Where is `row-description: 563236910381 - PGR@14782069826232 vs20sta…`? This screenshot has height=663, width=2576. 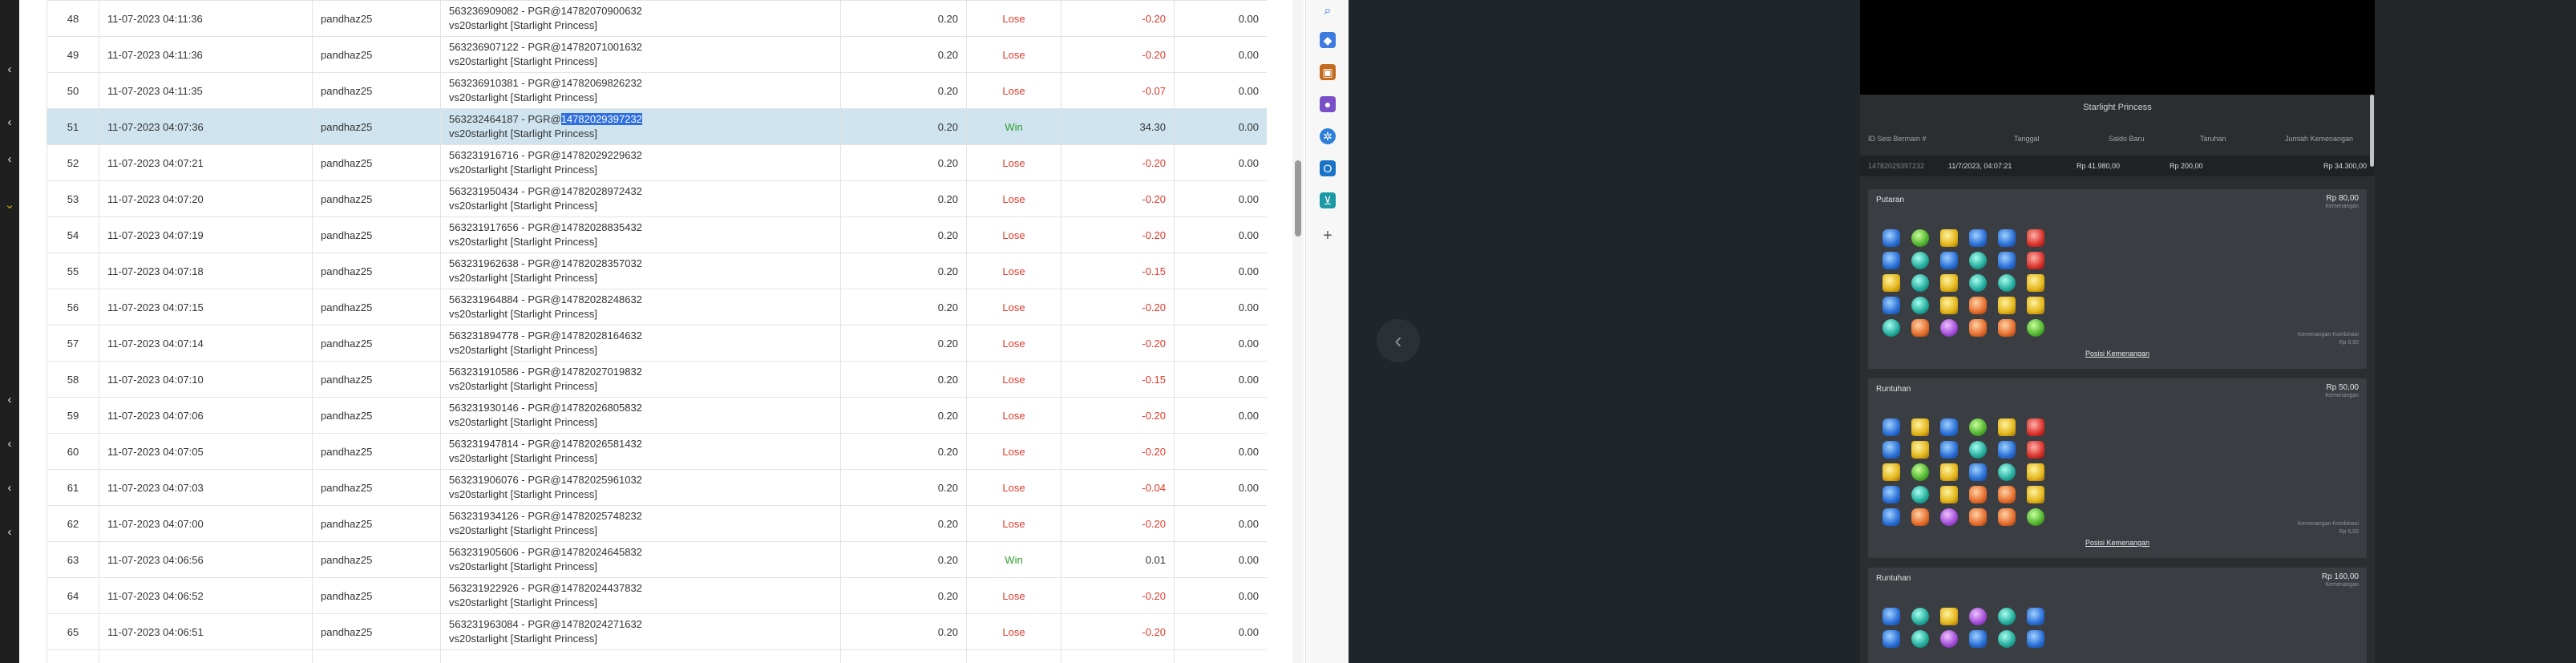 row-description: 563236910381 - PGR@14782069826232 vs20sta… is located at coordinates (640, 90).